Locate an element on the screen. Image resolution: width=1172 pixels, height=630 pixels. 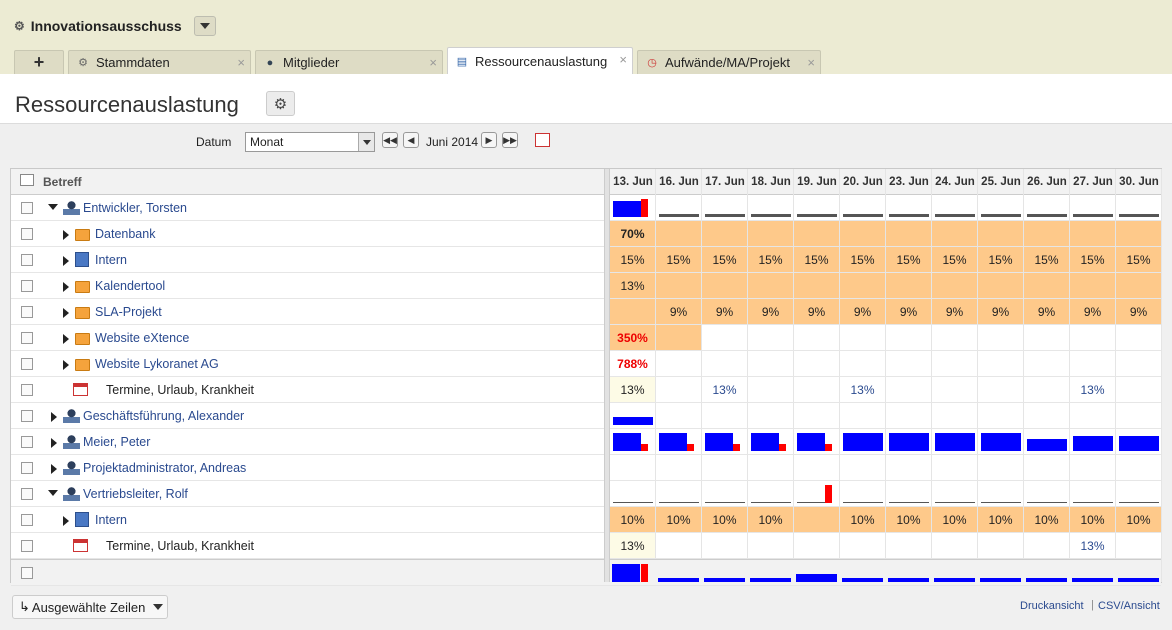
table-row: Kalendertool 13% is located at coordinates (586, 286).